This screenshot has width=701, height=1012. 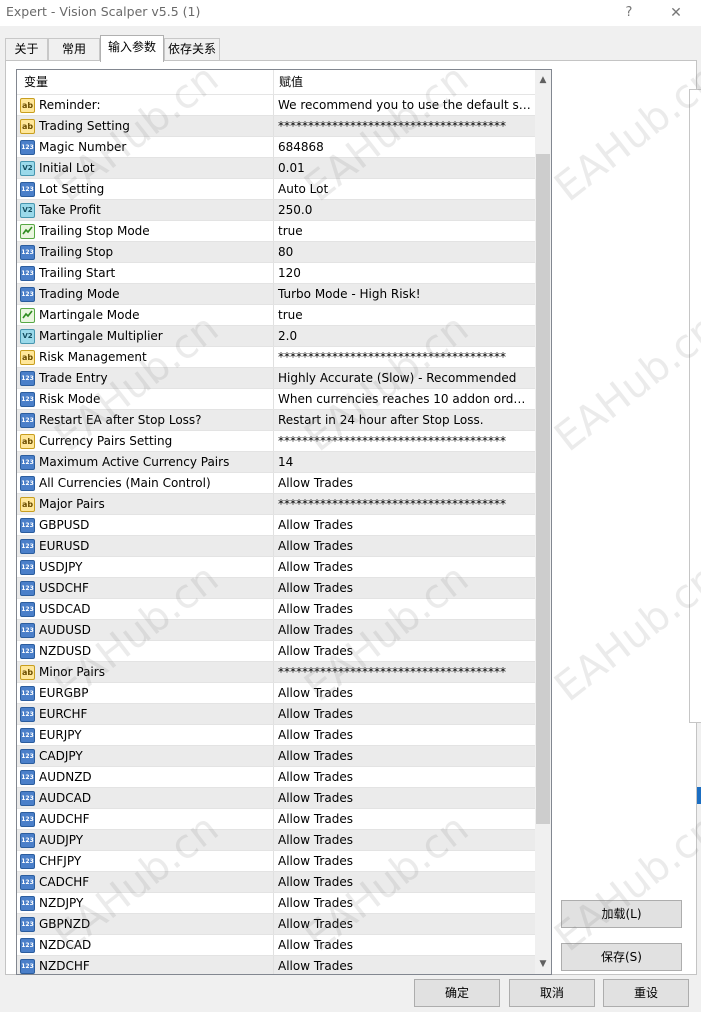 I want to click on parameter-row: 123 Lot Setting Auto Lot, so click(x=276, y=189).